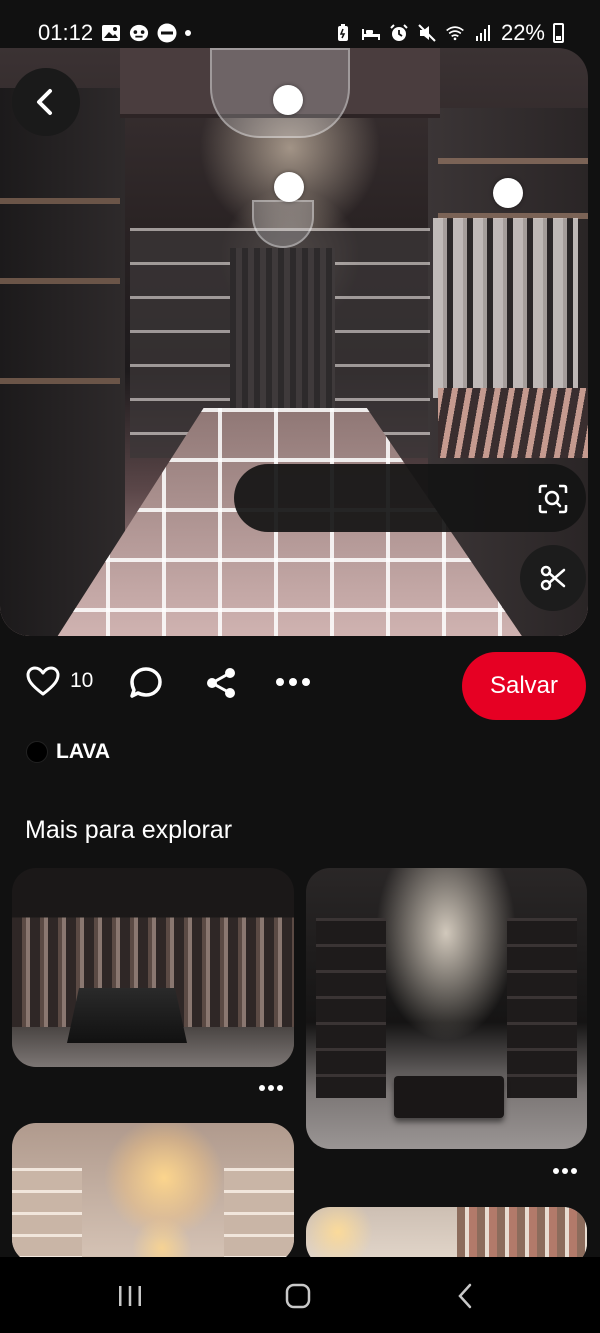  I want to click on status-right: 22%, so click(448, 33).